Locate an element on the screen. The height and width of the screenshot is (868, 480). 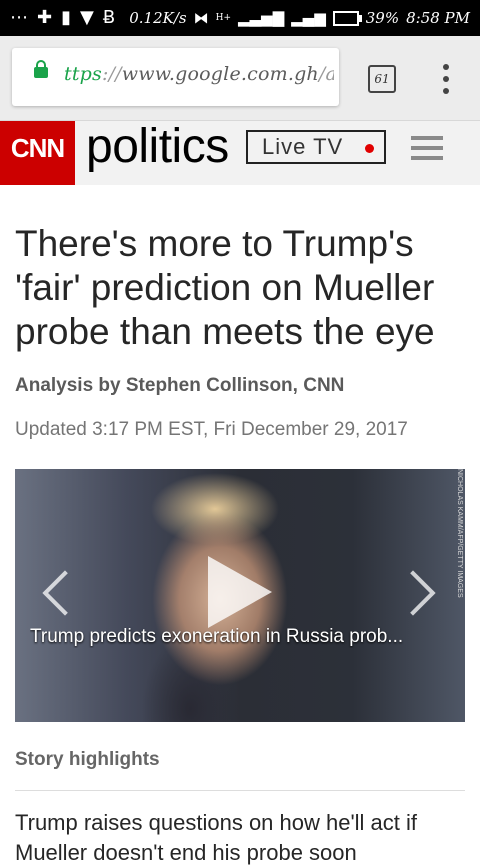
plus-icon: ✚ is located at coordinates (45, 17).